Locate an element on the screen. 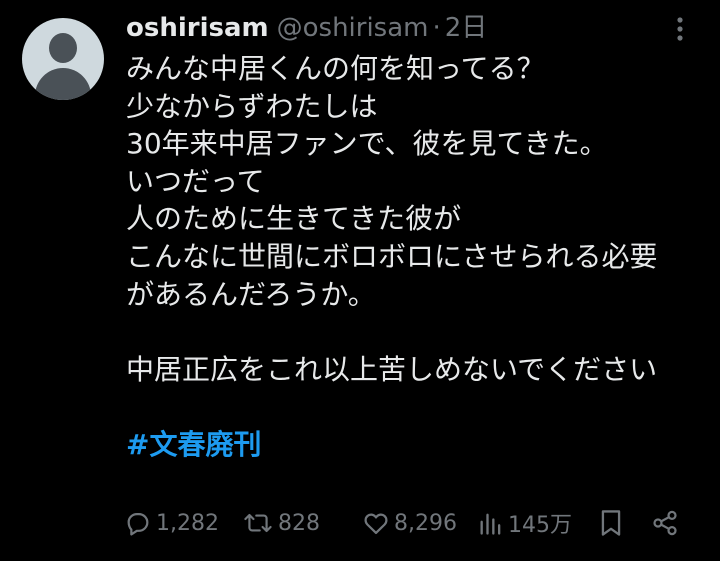  reply-button: 1,282 is located at coordinates (171, 523).